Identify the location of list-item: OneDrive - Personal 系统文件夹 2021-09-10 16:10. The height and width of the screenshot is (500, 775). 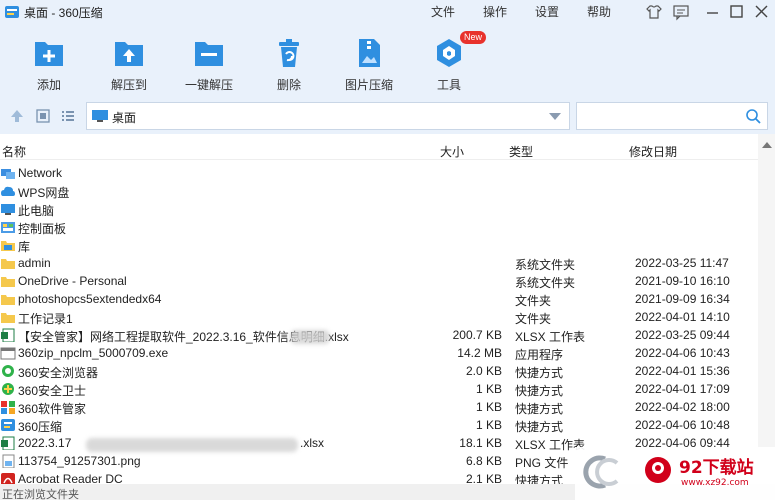
(379, 281).